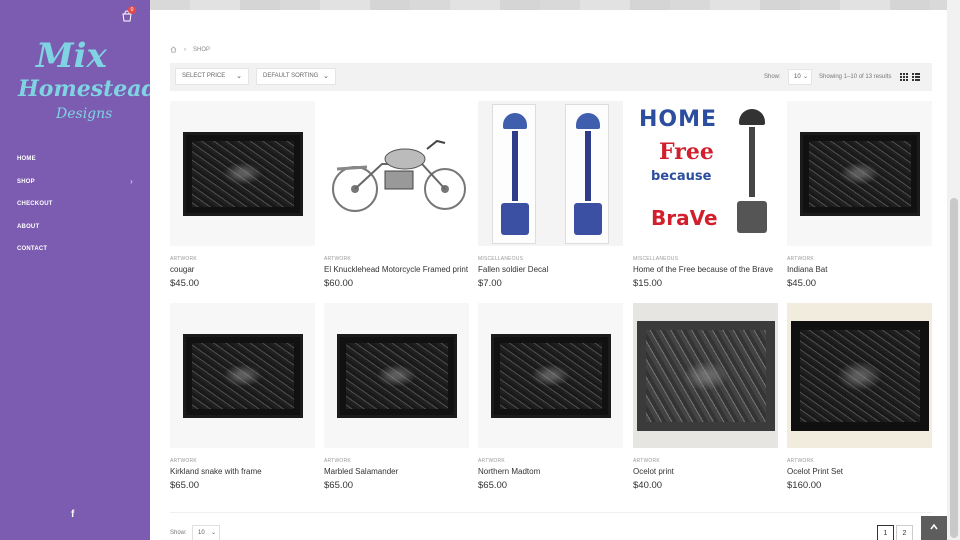 The height and width of the screenshot is (540, 960). Describe the element at coordinates (131, 182) in the screenshot. I see `chevron-right-icon: ›` at that location.